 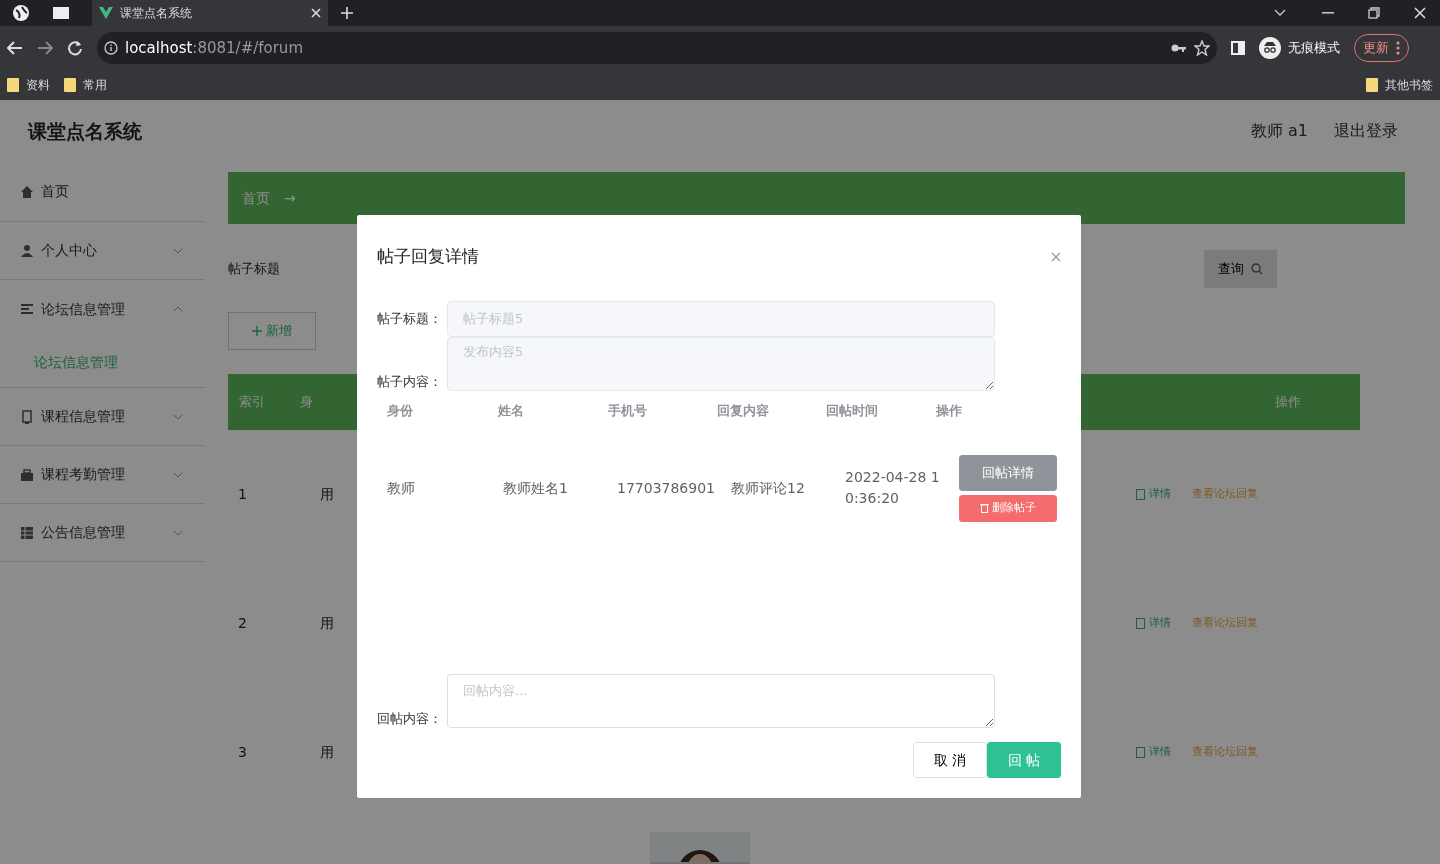 I want to click on browser-tab: 课堂点名系统, so click(x=210, y=13).